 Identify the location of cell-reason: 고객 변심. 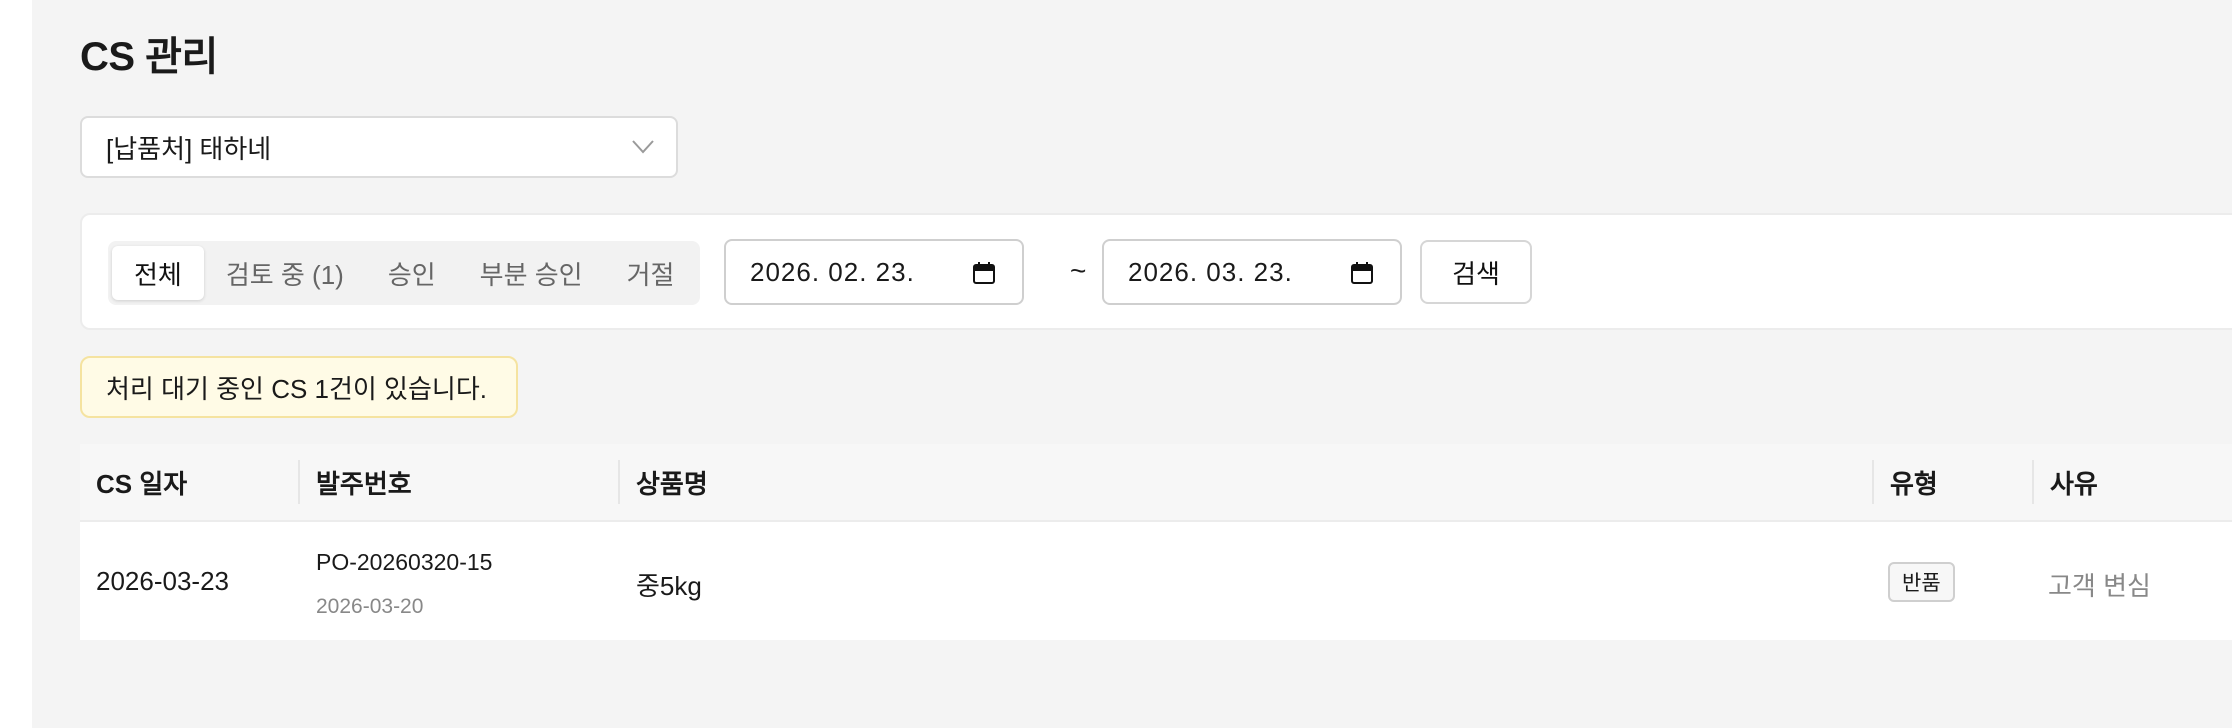
(2099, 586).